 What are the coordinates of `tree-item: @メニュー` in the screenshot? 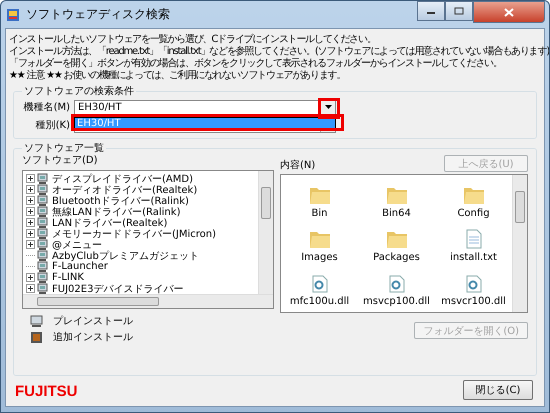 It's located at (76, 245).